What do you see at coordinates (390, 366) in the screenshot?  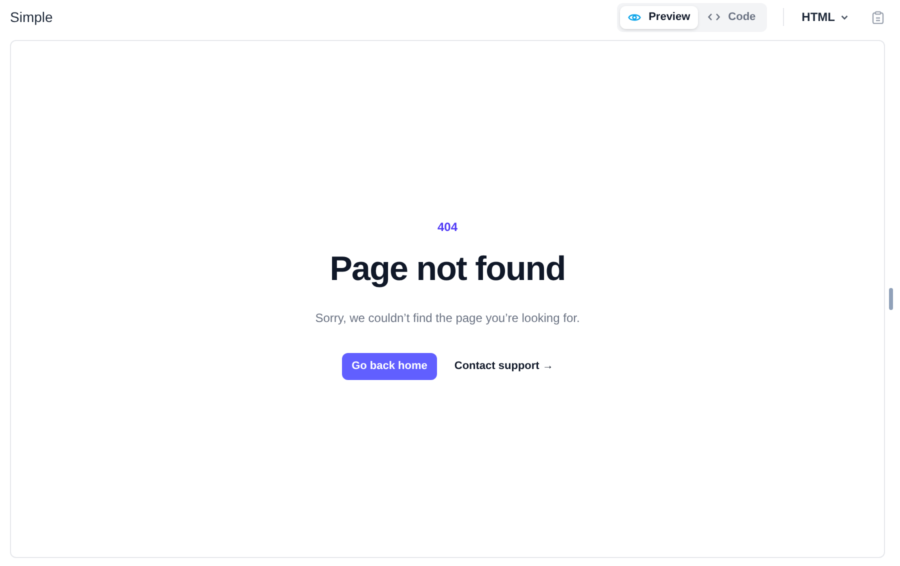 I see `go-back-home-button: Go back home` at bounding box center [390, 366].